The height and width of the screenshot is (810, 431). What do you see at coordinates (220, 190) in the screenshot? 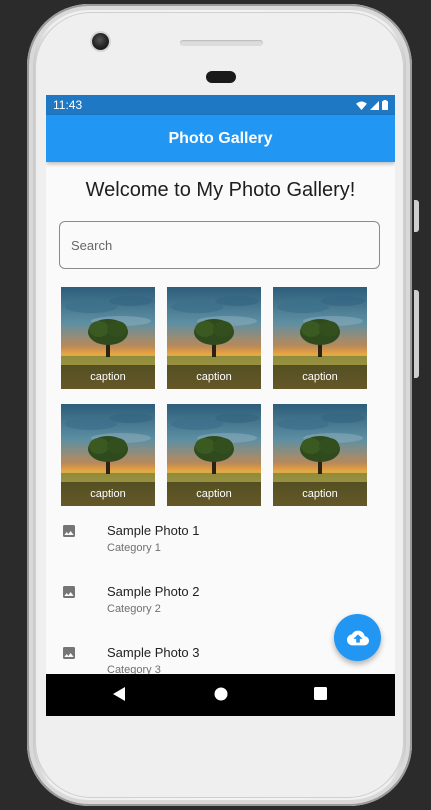
I see `welcome-heading: Welcome to My Photo Gallery!` at bounding box center [220, 190].